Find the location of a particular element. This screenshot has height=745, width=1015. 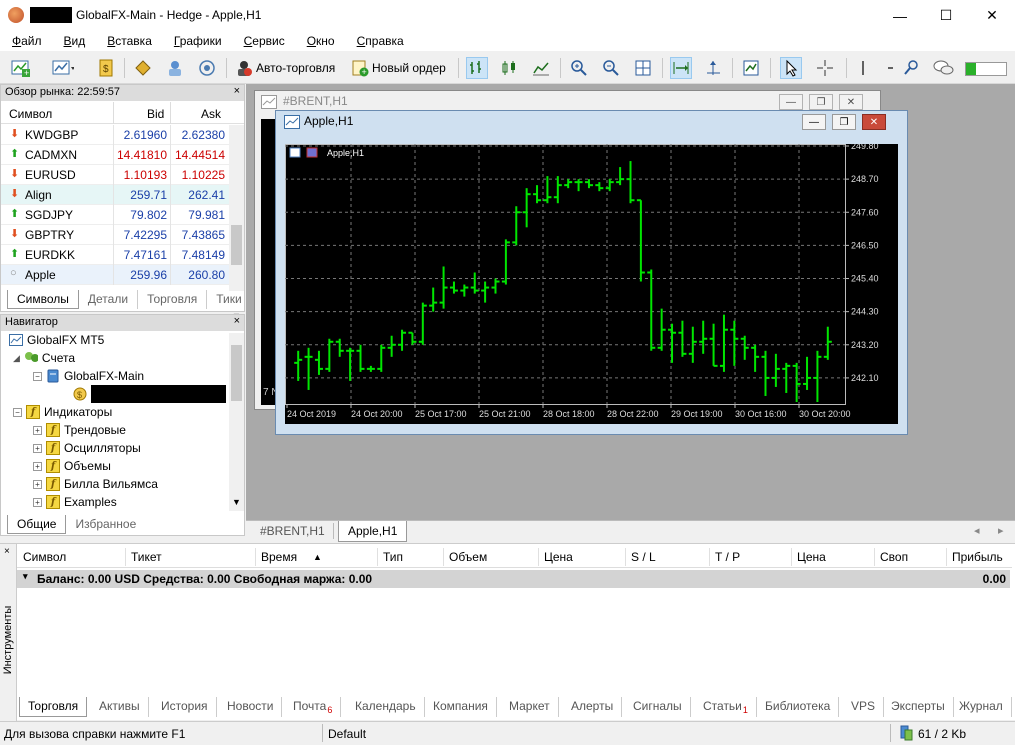

nav-indicator-group: + f Examples is located at coordinates (75, 502).